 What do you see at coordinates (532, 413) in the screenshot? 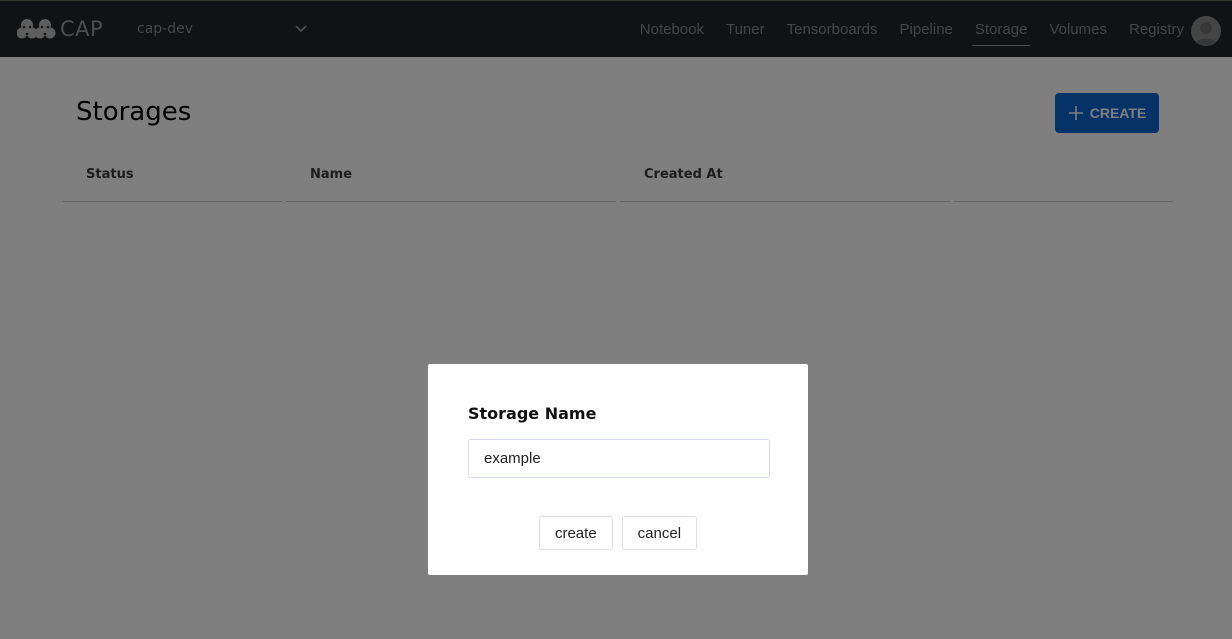
I see `dialog-title: Storage Name` at bounding box center [532, 413].